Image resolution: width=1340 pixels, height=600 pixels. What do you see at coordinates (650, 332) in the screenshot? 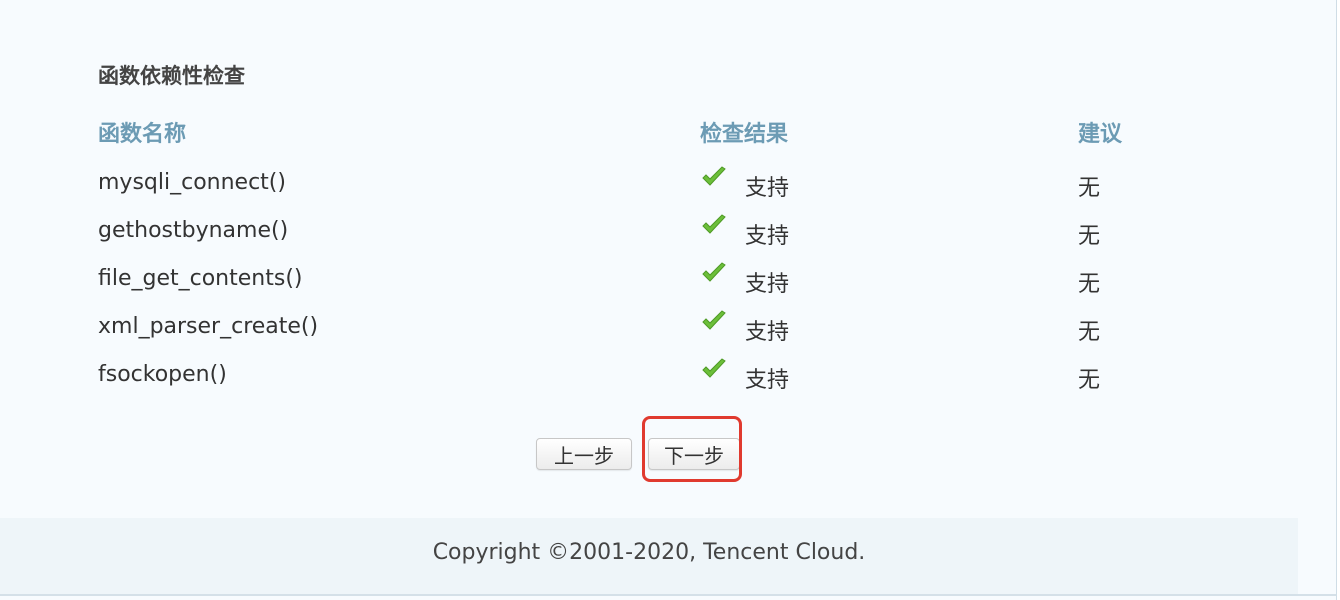
I see `table-row: xml_parser_create() 支持 无` at bounding box center [650, 332].